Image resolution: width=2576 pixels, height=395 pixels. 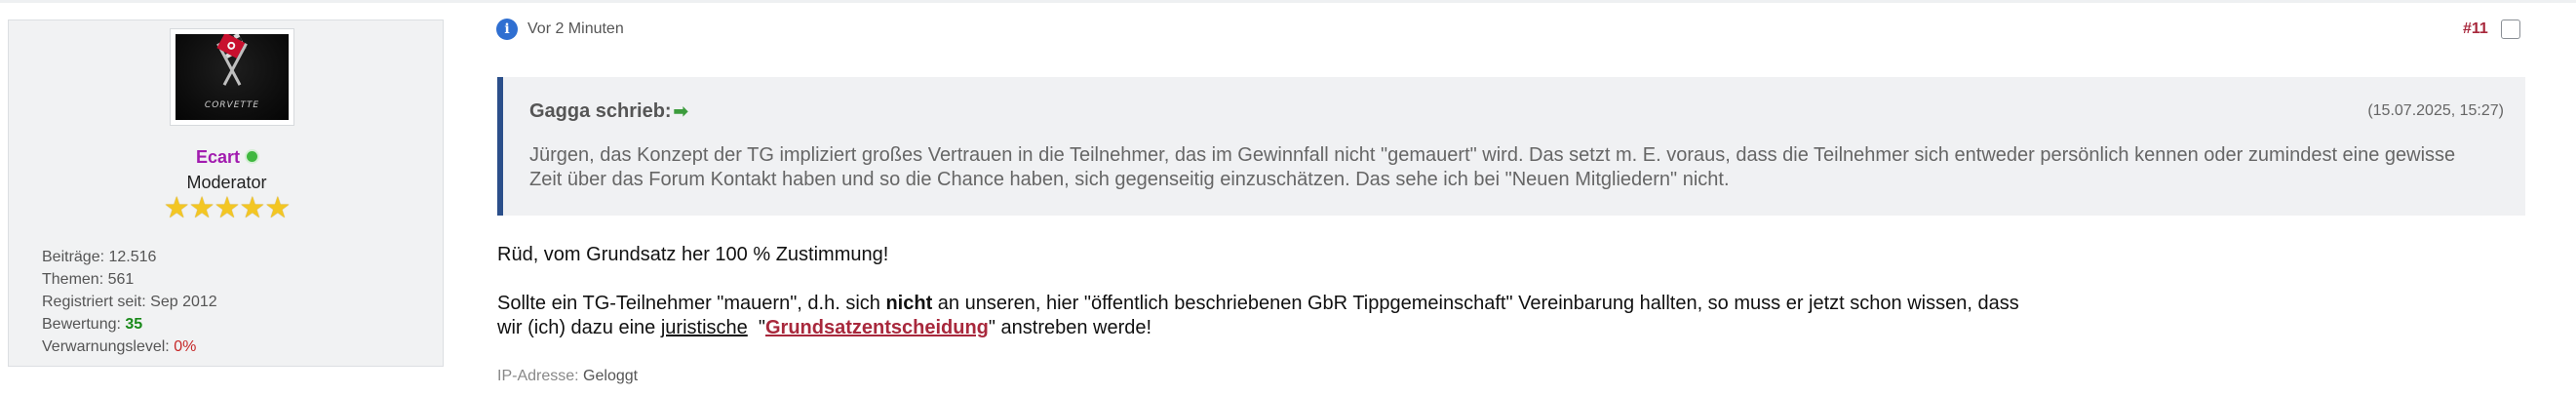 I want to click on ip-value: Geloggt, so click(x=611, y=376).